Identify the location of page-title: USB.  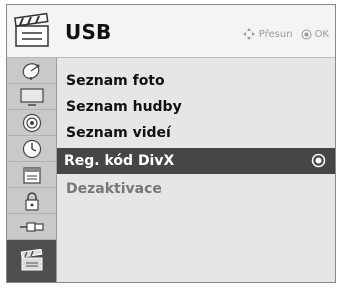
(88, 32).